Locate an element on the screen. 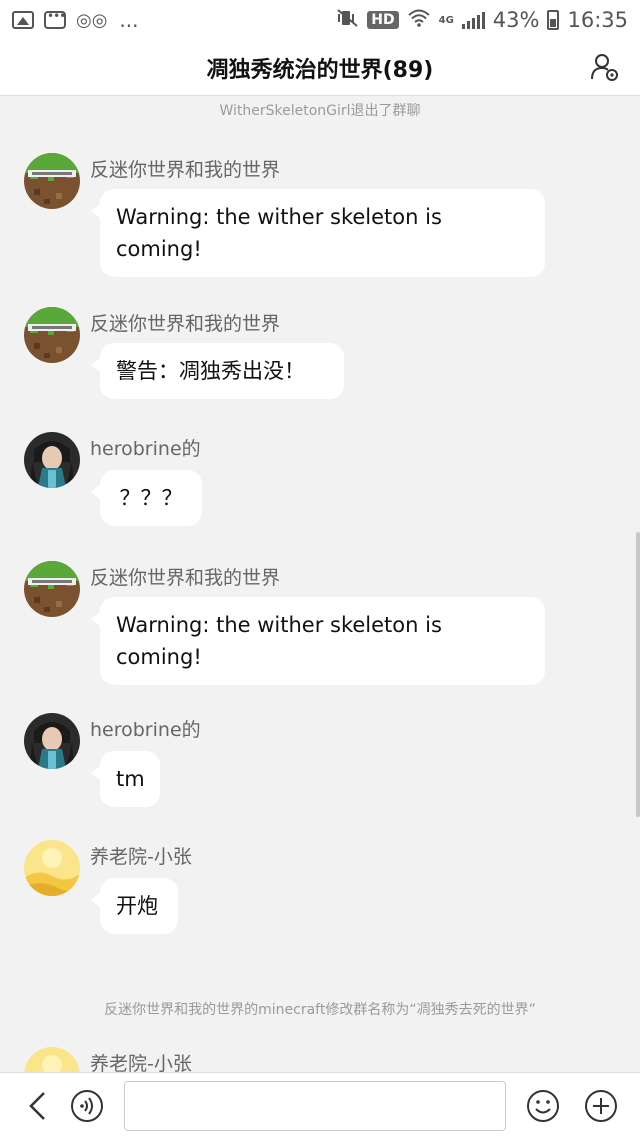 The height and width of the screenshot is (1138, 640). emoji-button is located at coordinates (543, 1106).